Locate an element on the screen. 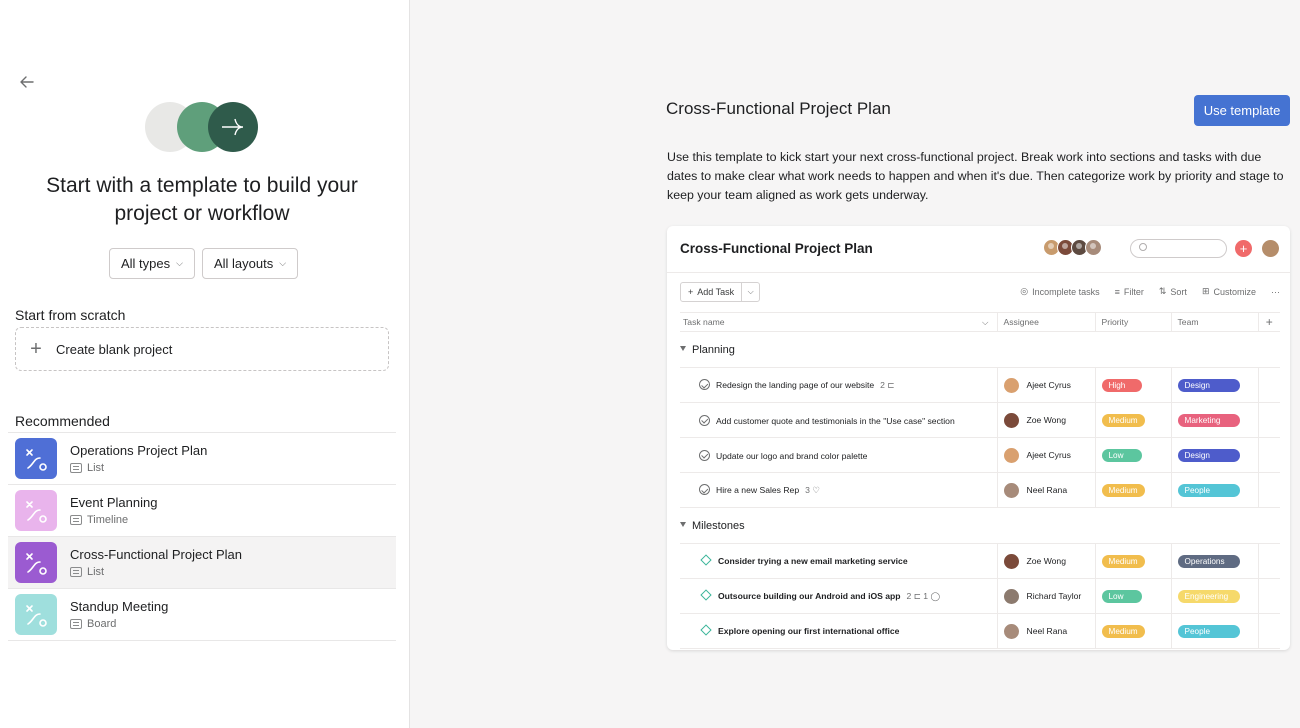 The height and width of the screenshot is (728, 1300). filter-bar: All types ⌵ All layouts ⌵ is located at coordinates (204, 263).